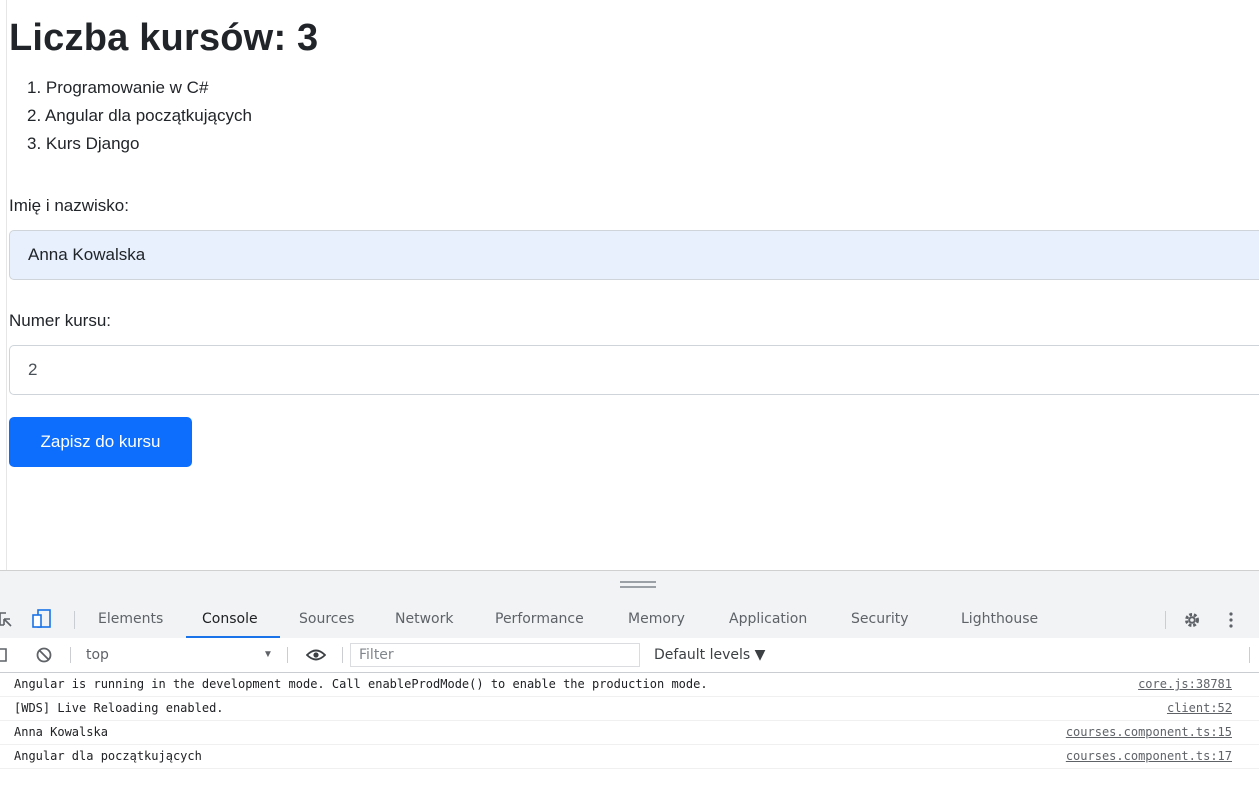  What do you see at coordinates (495, 655) in the screenshot?
I see `filter-input: Filter` at bounding box center [495, 655].